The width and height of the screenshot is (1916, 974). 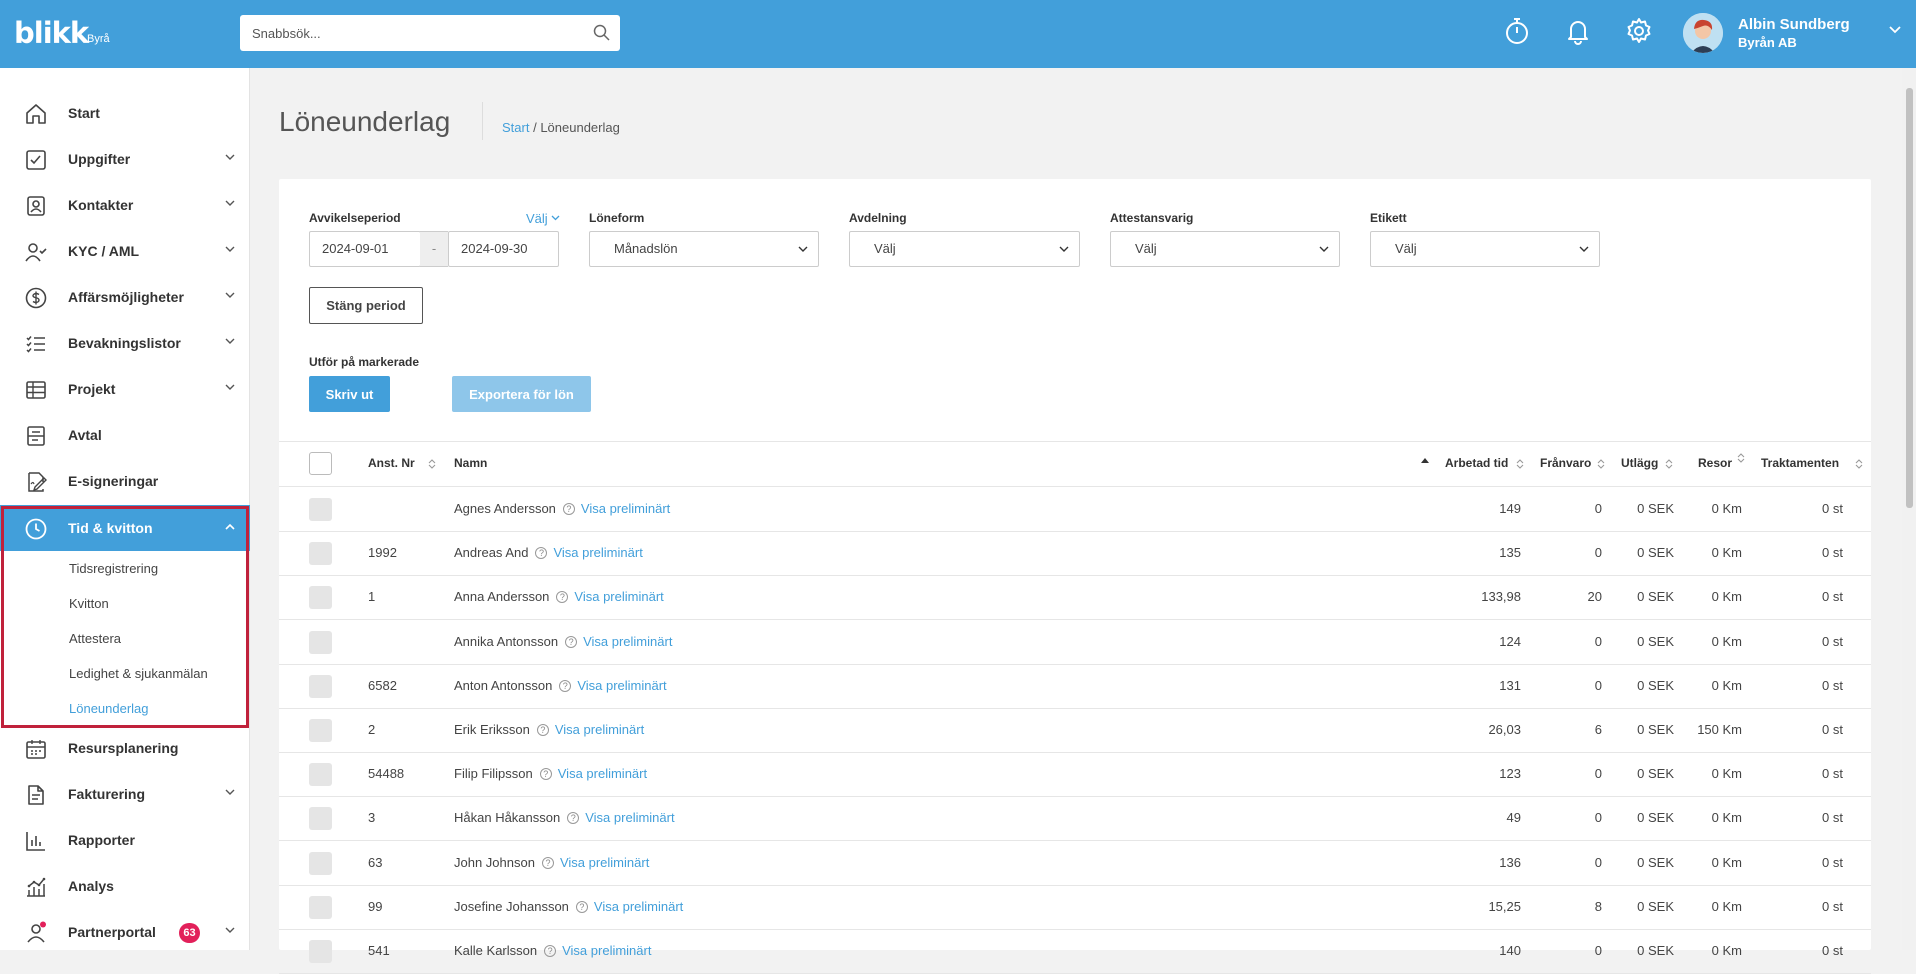 What do you see at coordinates (375, 906) in the screenshot?
I see `cell-anst-nr: 99` at bounding box center [375, 906].